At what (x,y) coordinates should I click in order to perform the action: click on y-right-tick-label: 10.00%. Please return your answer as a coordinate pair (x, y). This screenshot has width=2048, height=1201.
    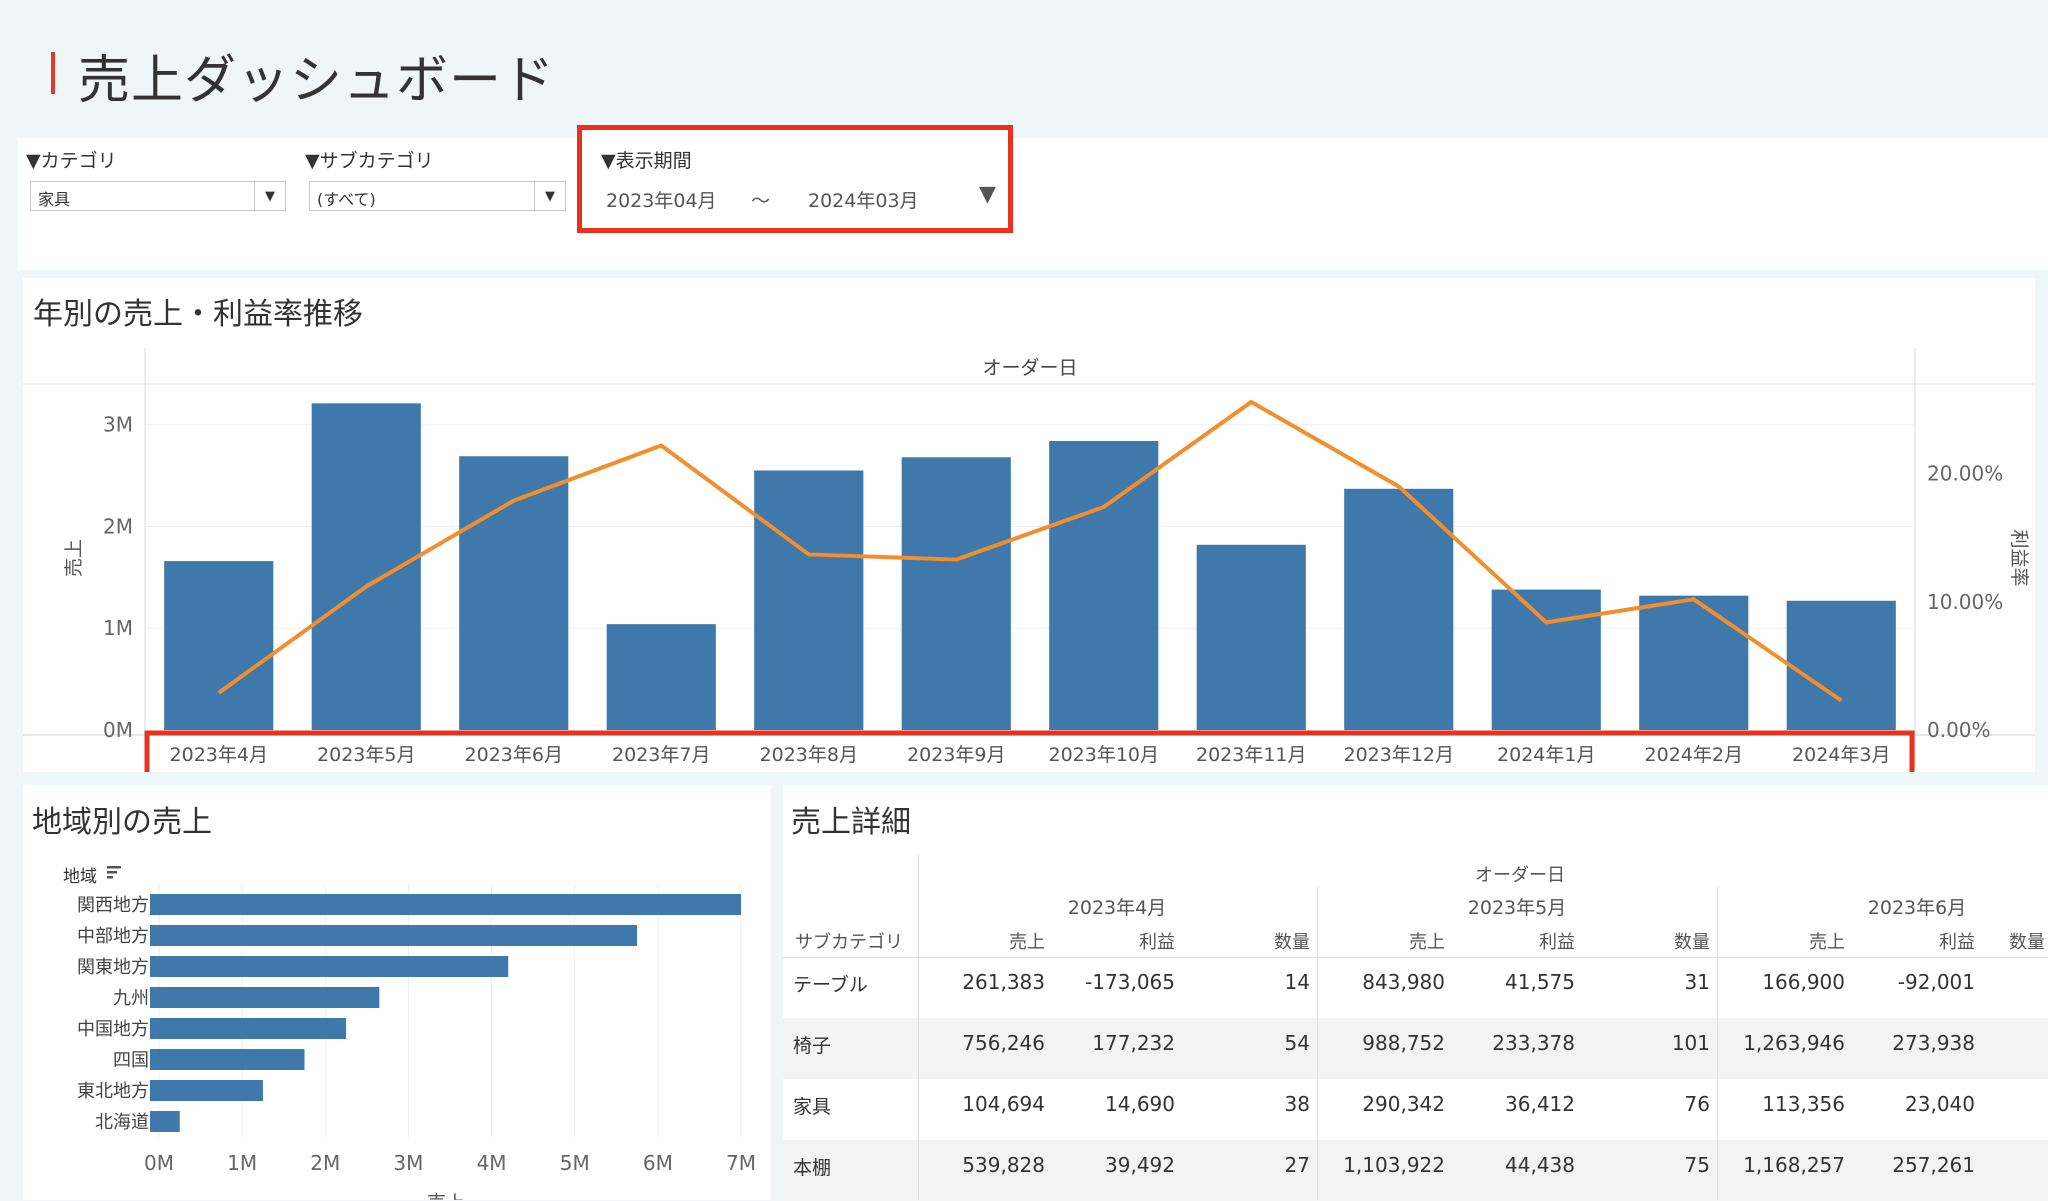
    Looking at the image, I should click on (1965, 602).